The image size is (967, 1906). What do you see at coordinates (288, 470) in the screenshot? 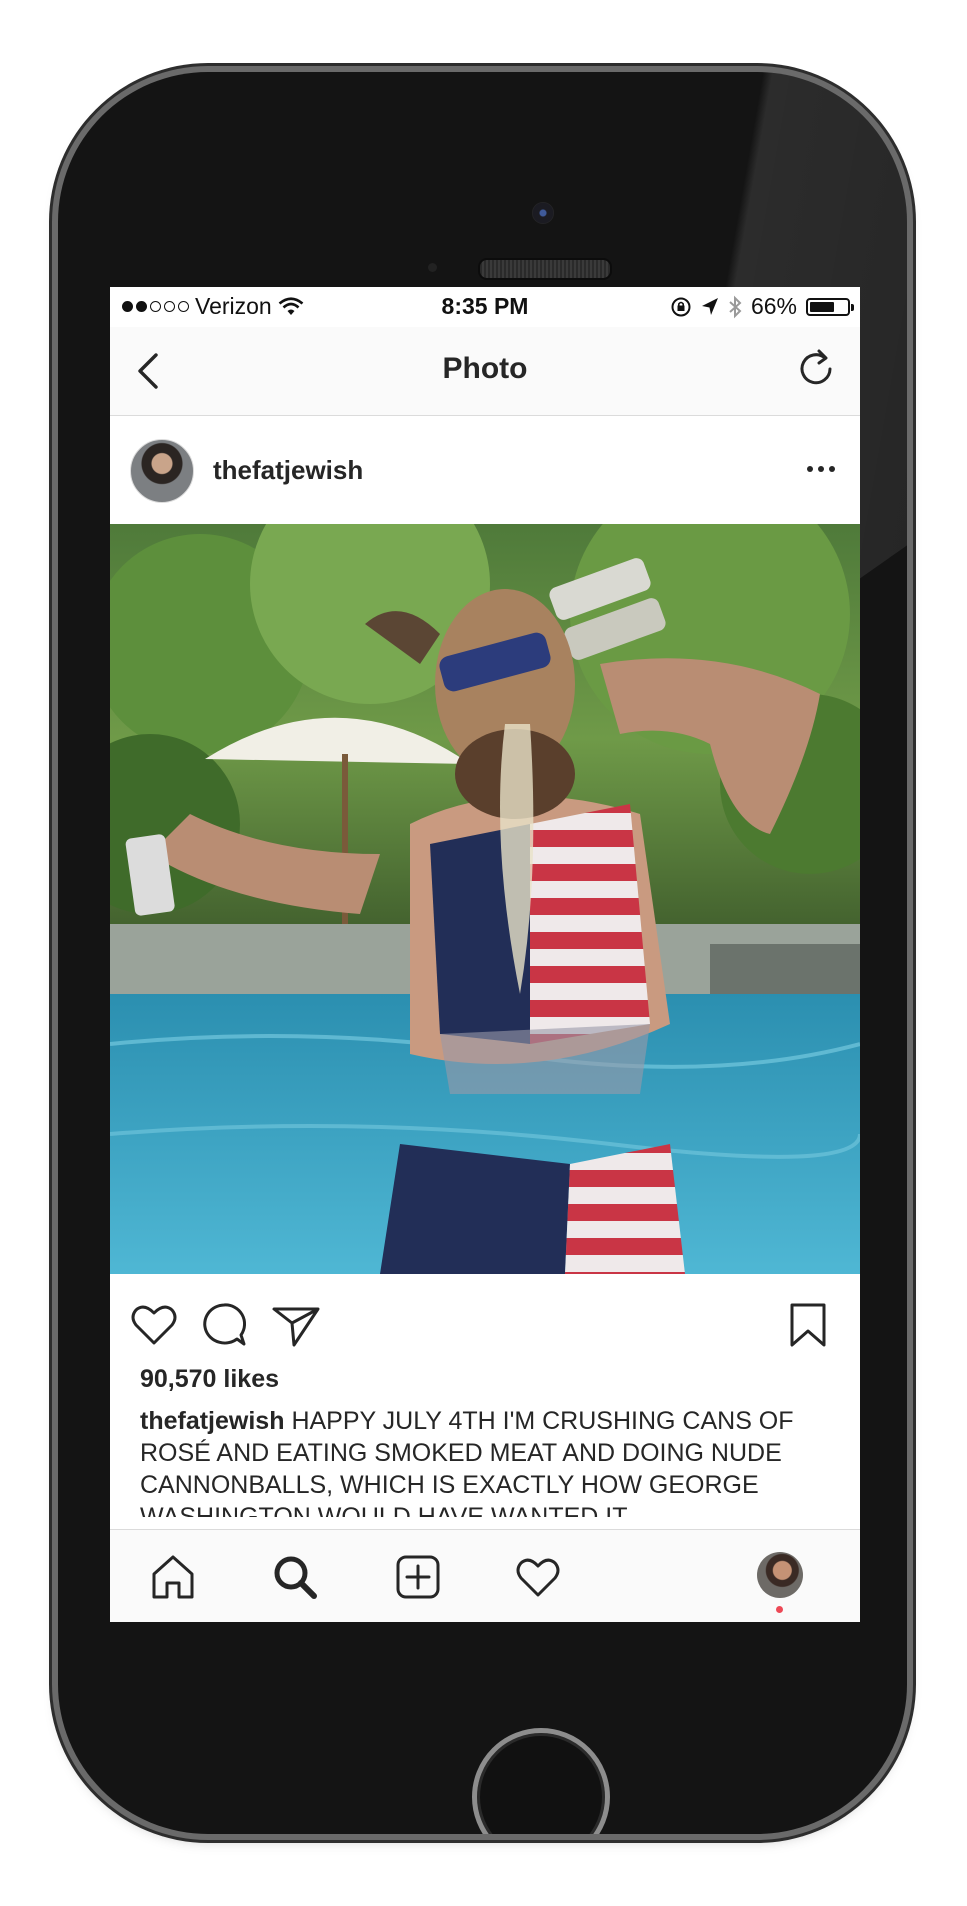
I see `author-username: thefatjewish` at bounding box center [288, 470].